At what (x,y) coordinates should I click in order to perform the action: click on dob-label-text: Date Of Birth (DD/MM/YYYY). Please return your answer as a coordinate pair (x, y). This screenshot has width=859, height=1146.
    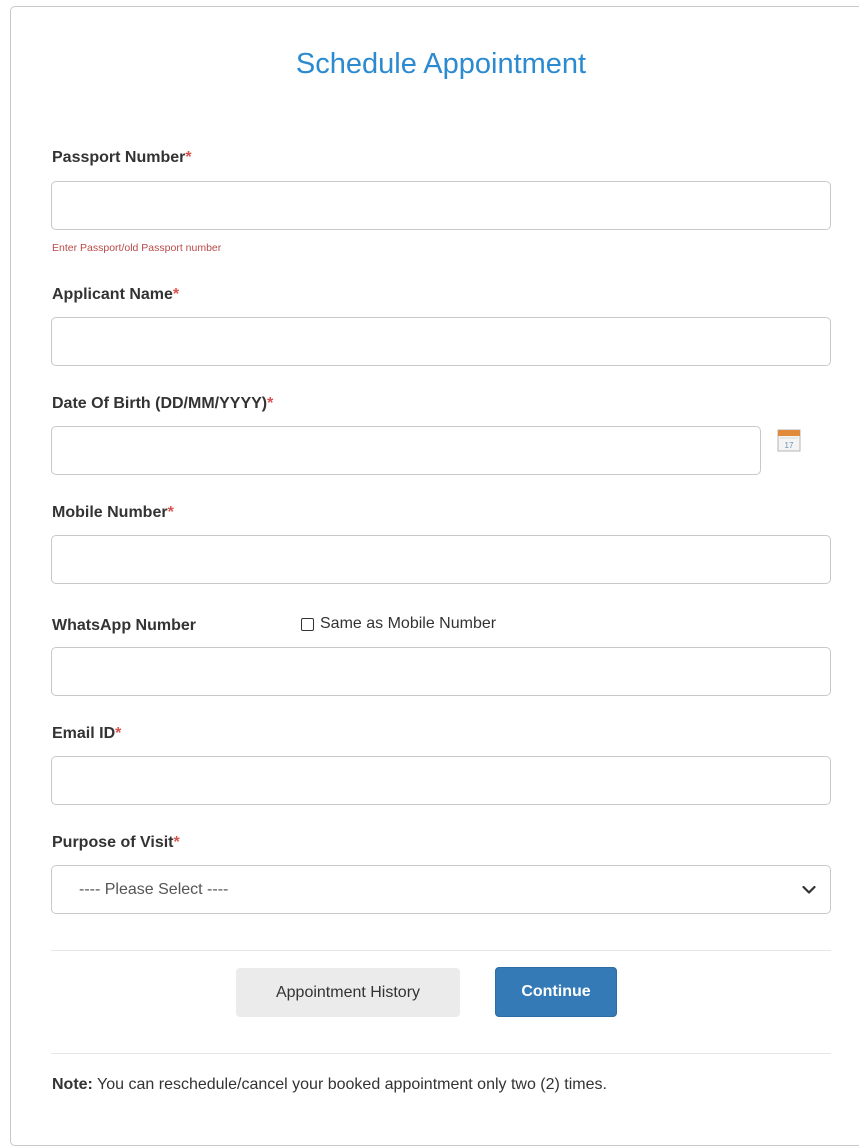
    Looking at the image, I should click on (160, 403).